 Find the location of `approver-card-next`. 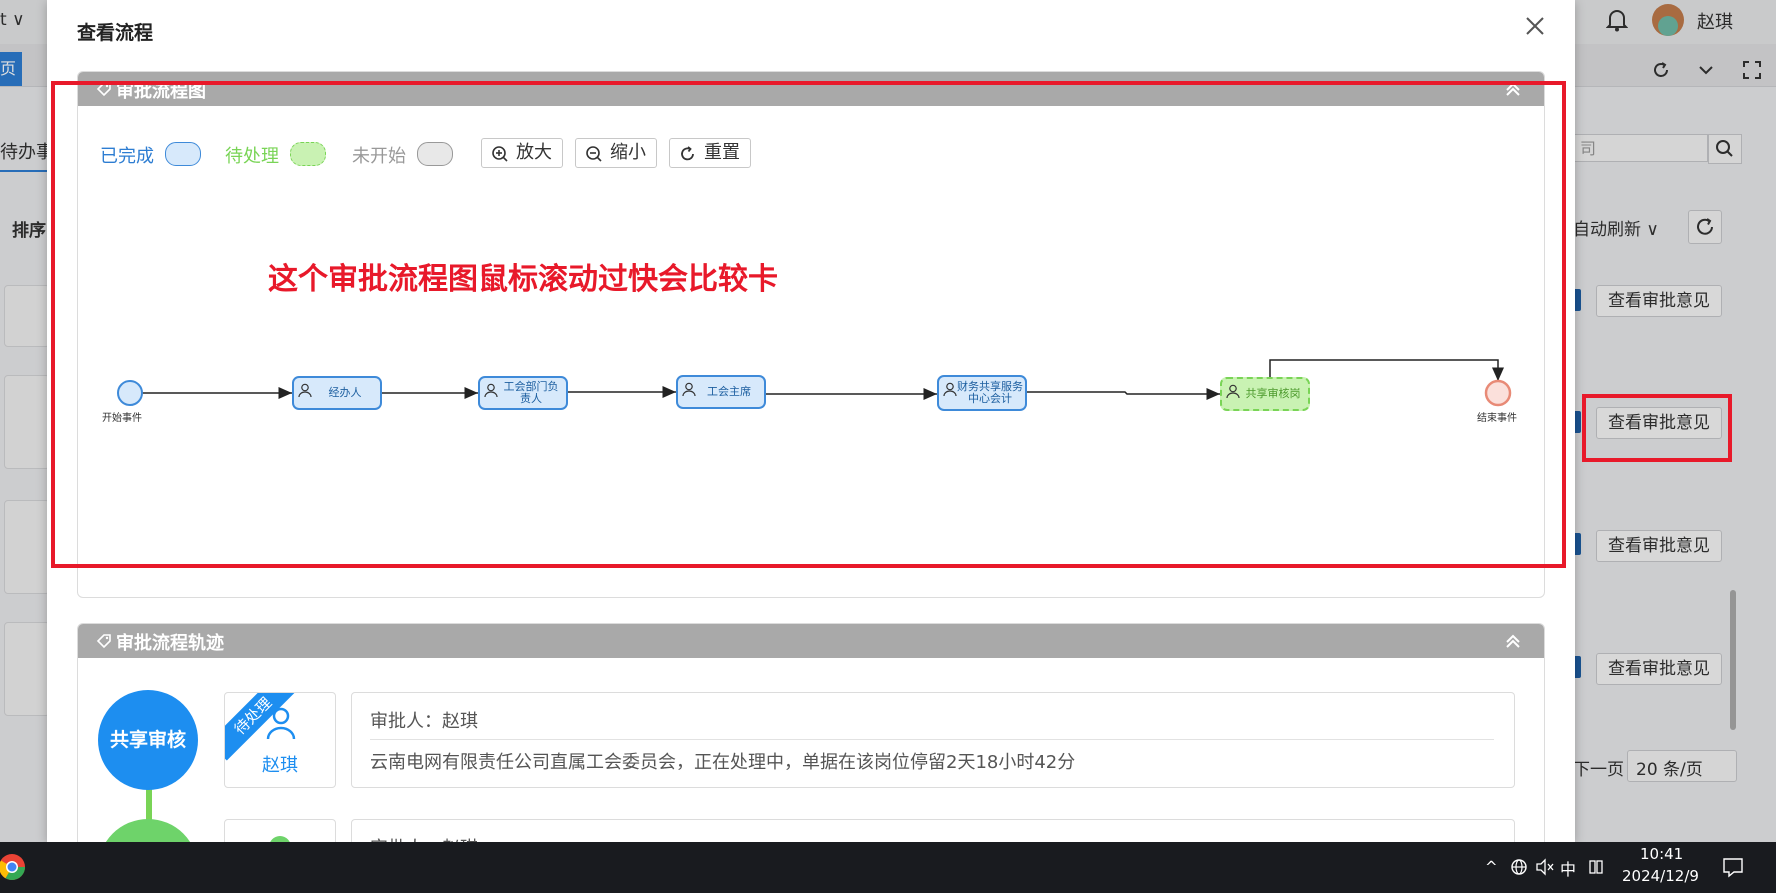

approver-card-next is located at coordinates (280, 830).